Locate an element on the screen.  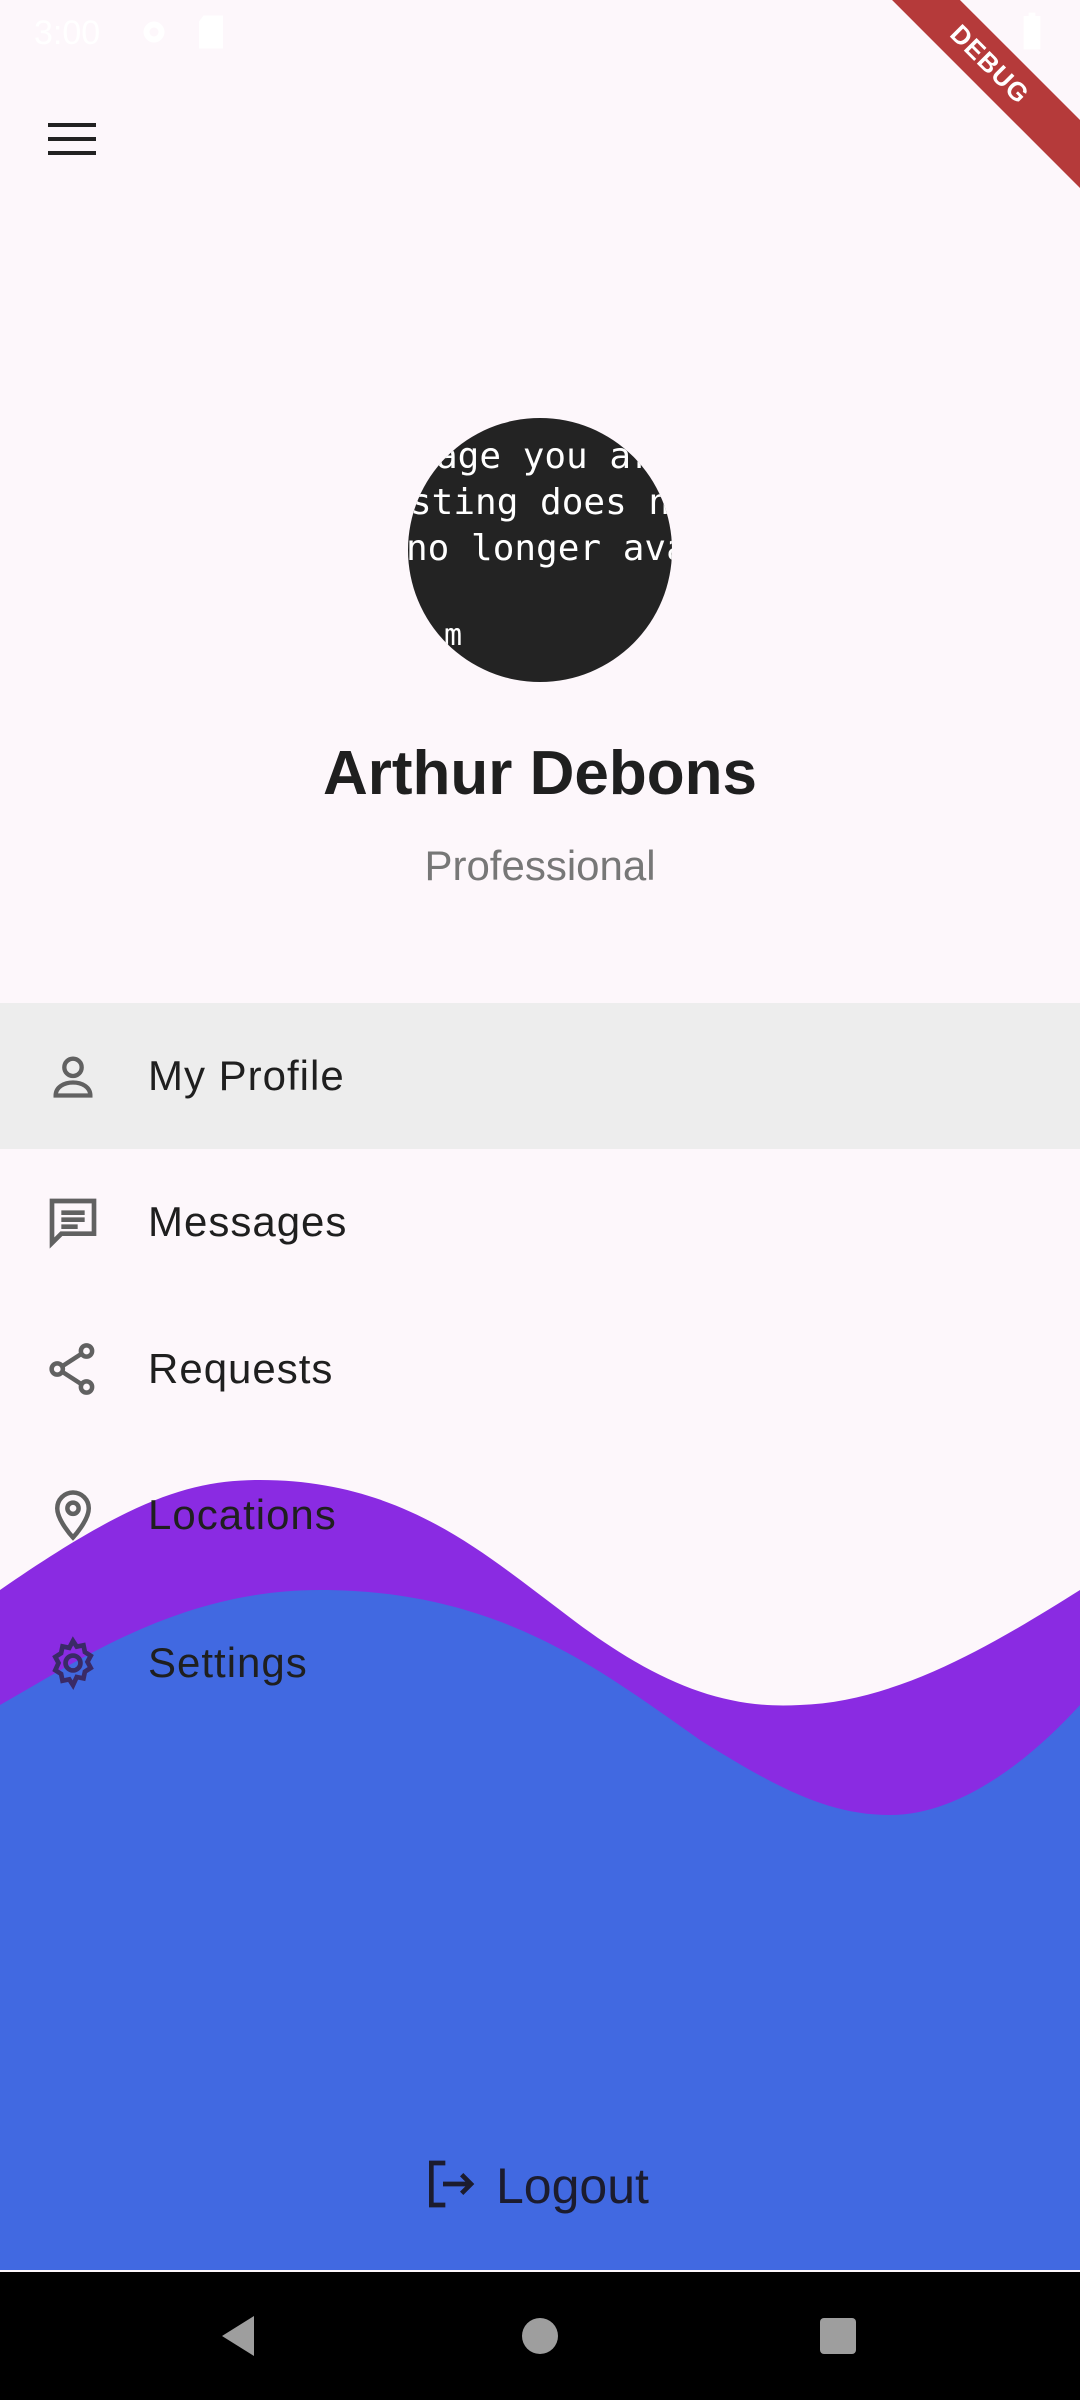
avatar-text-line: sting does no is located at coordinates (541, 502).